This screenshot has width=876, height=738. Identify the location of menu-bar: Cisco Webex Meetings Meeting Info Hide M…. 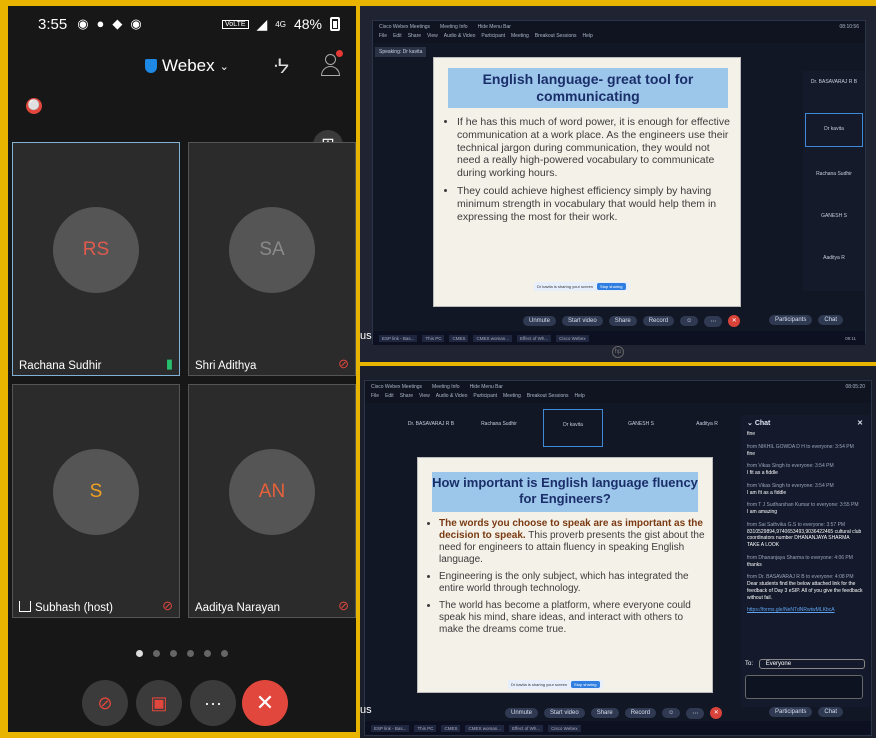
(618, 392).